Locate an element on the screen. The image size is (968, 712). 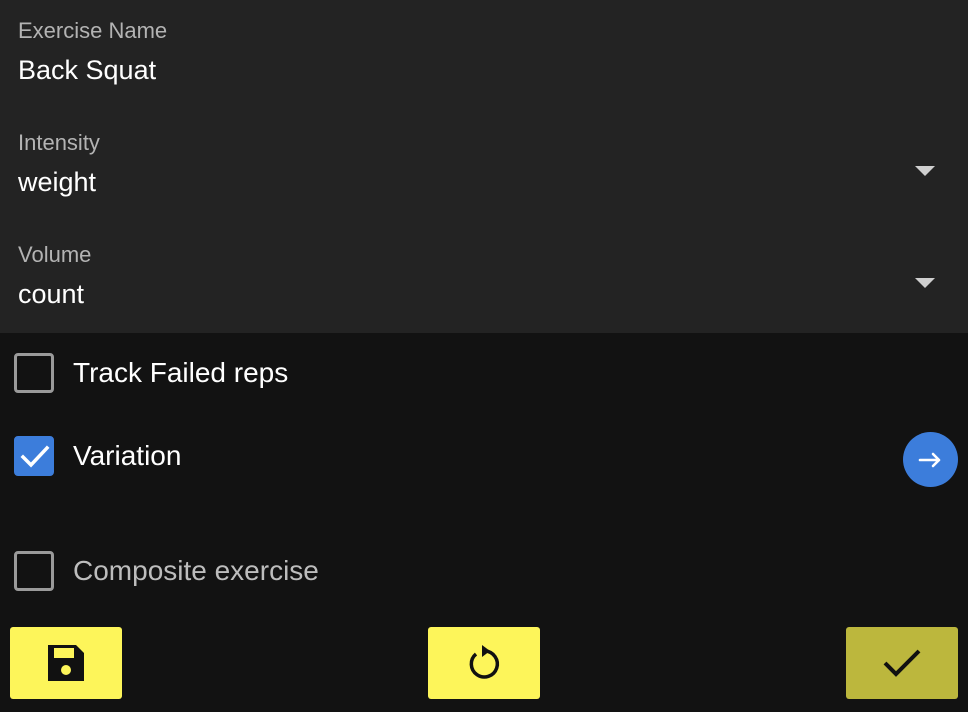
intensity-label: Intensity is located at coordinates (59, 142).